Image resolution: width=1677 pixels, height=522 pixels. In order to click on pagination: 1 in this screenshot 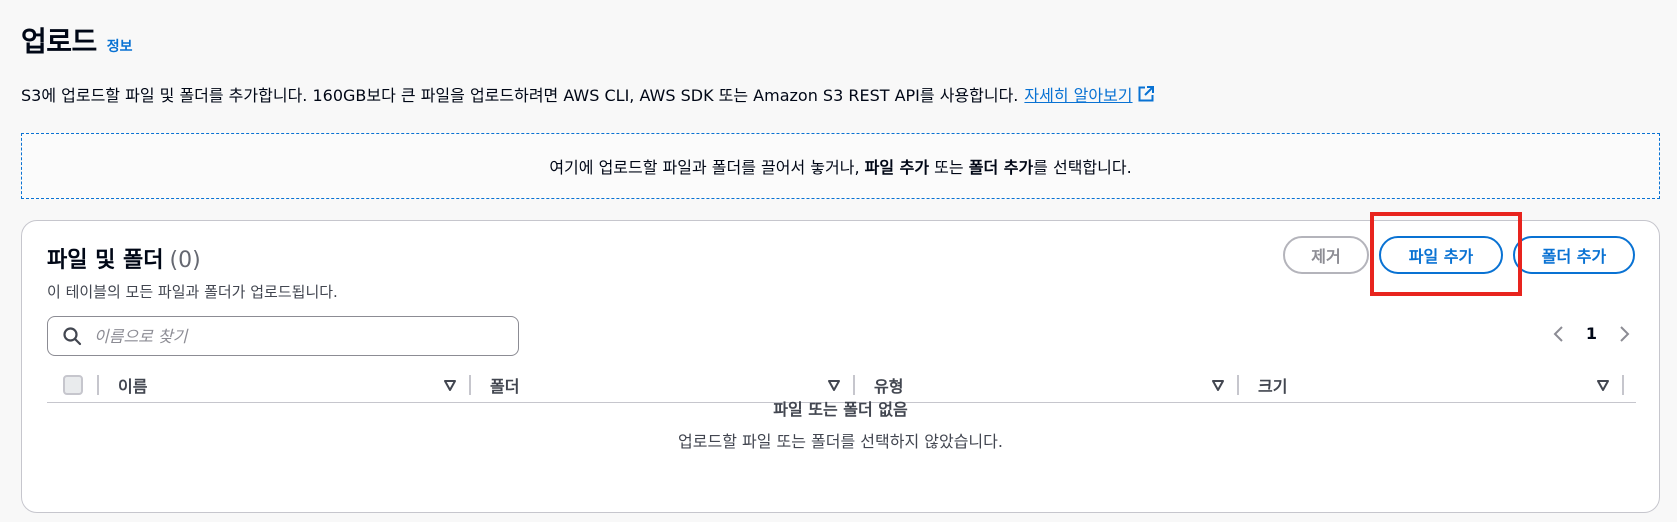, I will do `click(1591, 333)`.